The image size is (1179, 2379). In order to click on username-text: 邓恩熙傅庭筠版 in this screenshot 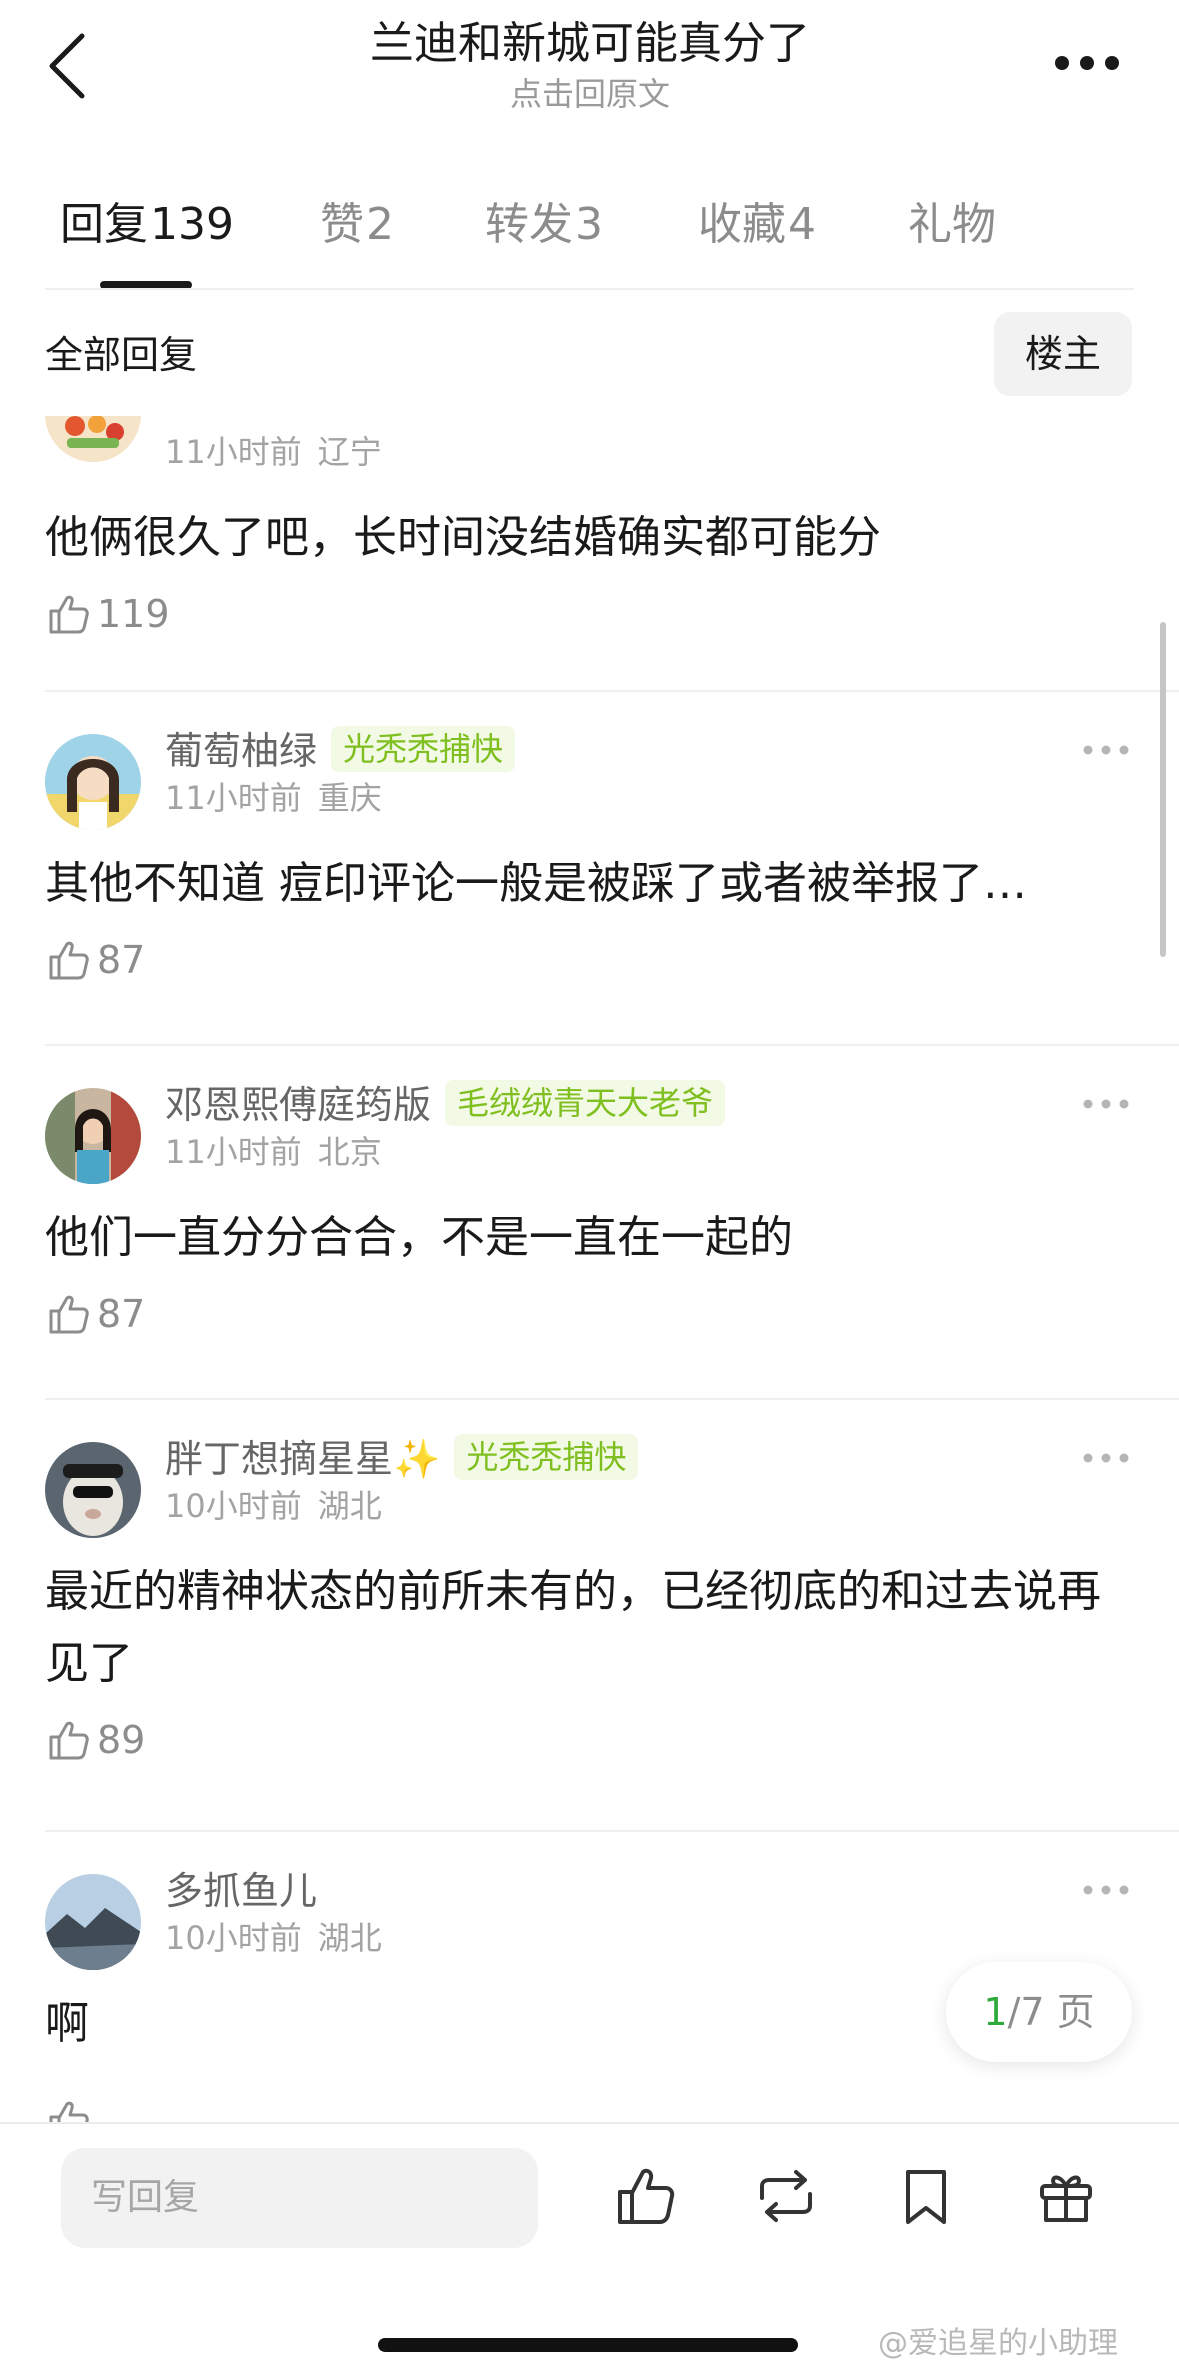, I will do `click(298, 1105)`.